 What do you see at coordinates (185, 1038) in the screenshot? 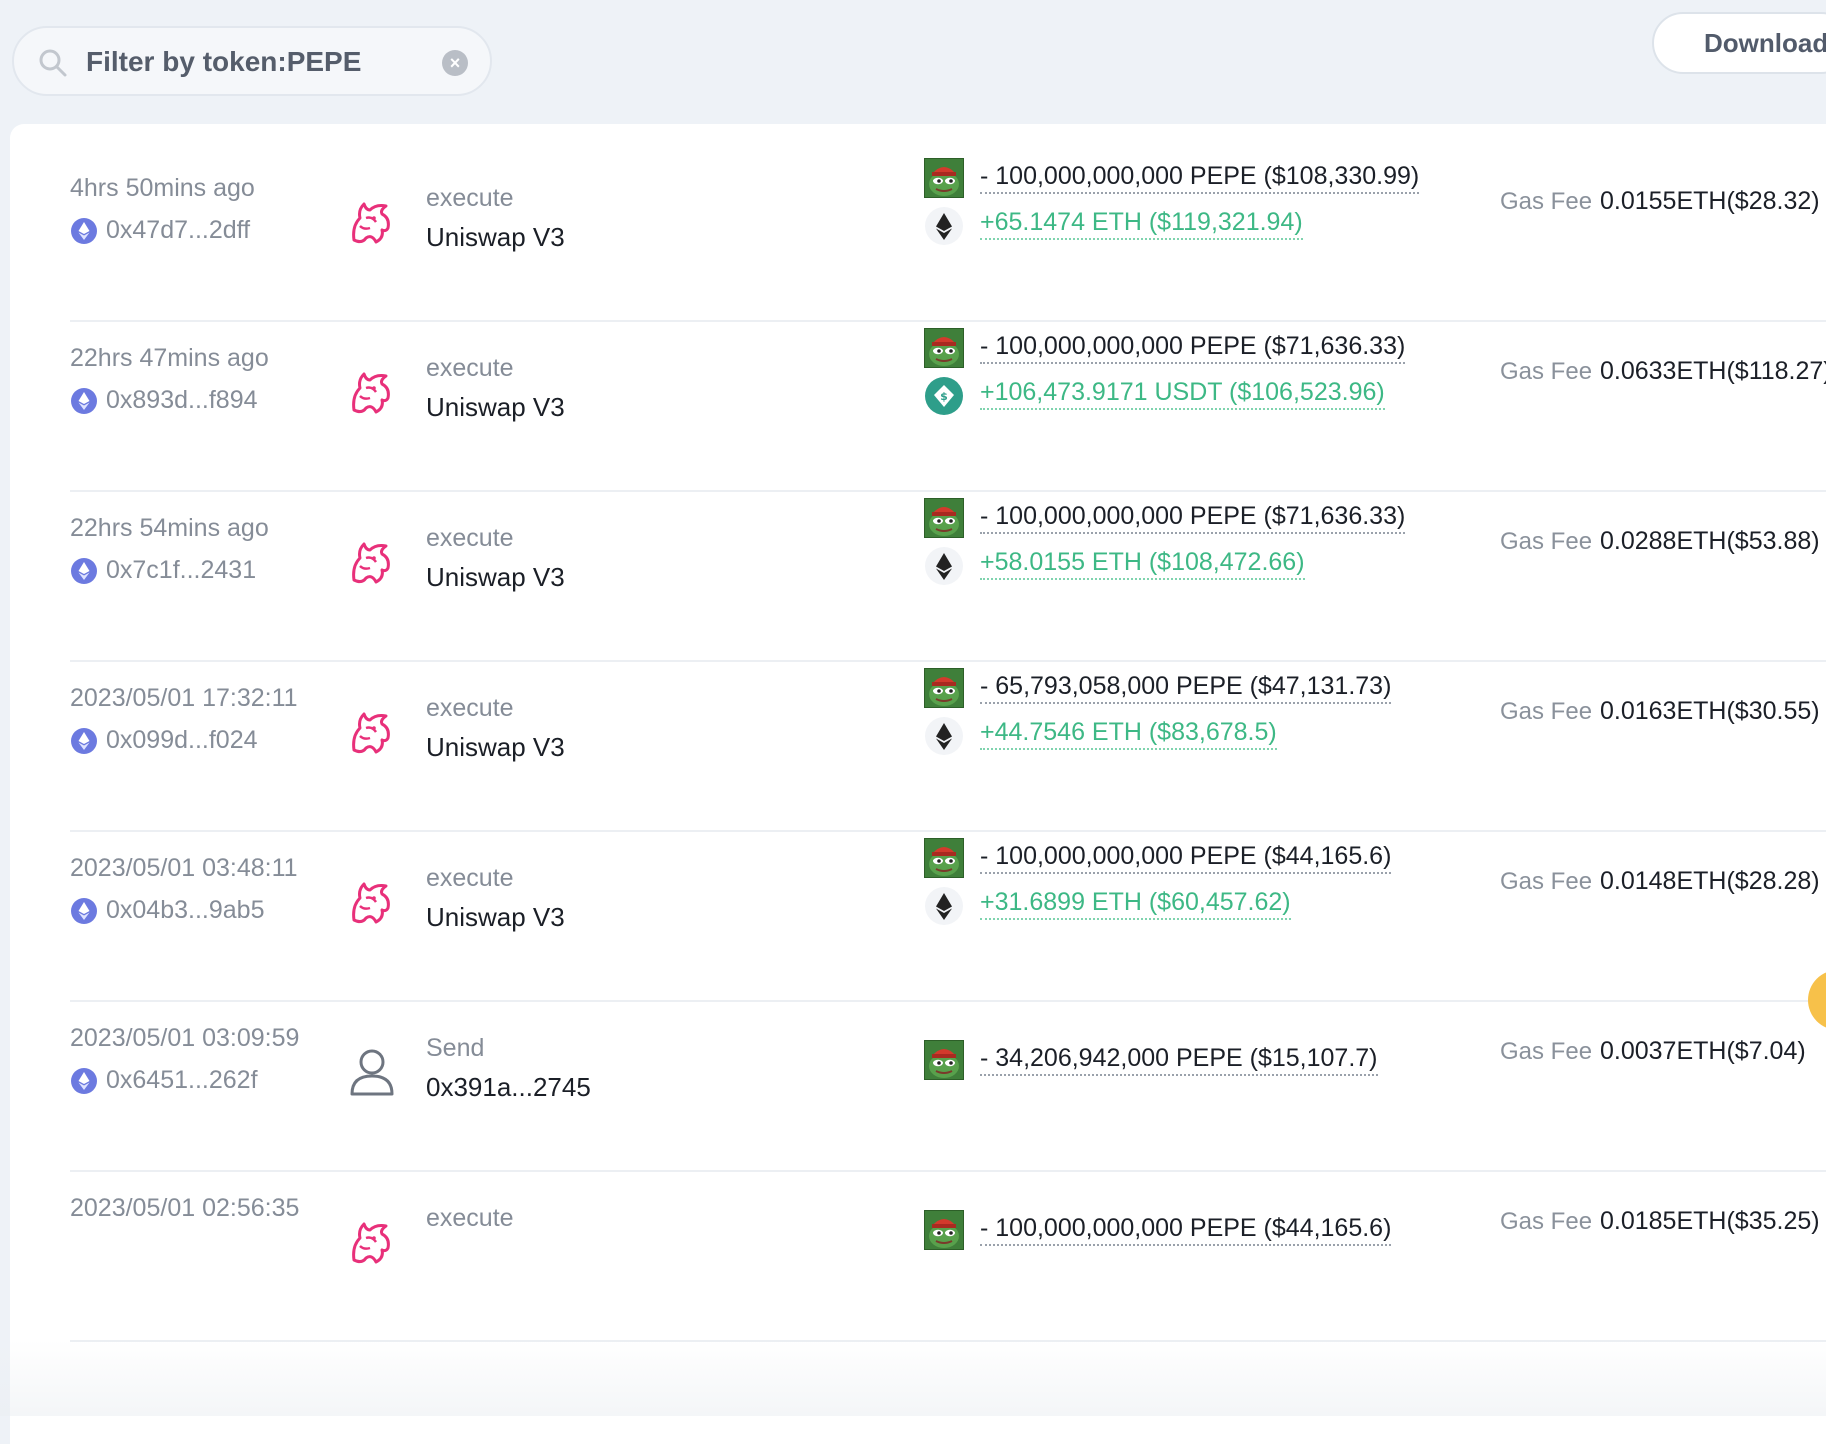
I see `tx-time: 2023/05/01 03:09:59` at bounding box center [185, 1038].